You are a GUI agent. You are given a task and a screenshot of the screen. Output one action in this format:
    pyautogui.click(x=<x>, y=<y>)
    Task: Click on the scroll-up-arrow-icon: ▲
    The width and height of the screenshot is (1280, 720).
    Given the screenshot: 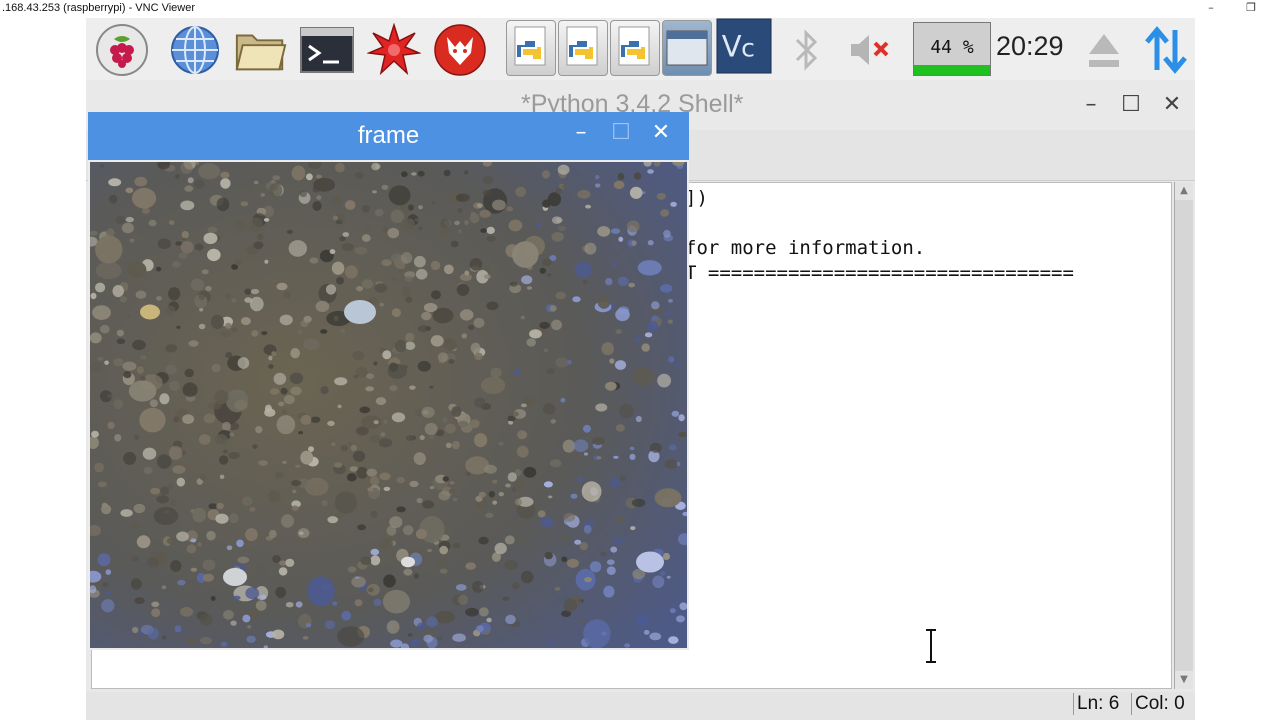 What is the action you would take?
    pyautogui.click(x=1184, y=191)
    